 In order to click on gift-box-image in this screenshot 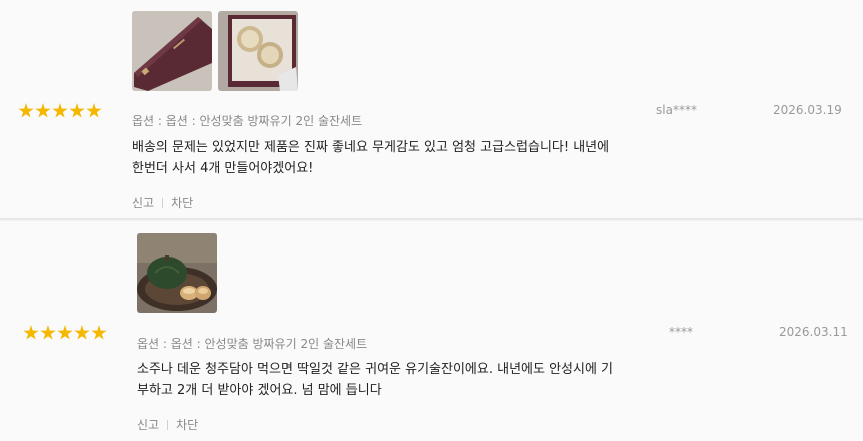, I will do `click(172, 51)`.